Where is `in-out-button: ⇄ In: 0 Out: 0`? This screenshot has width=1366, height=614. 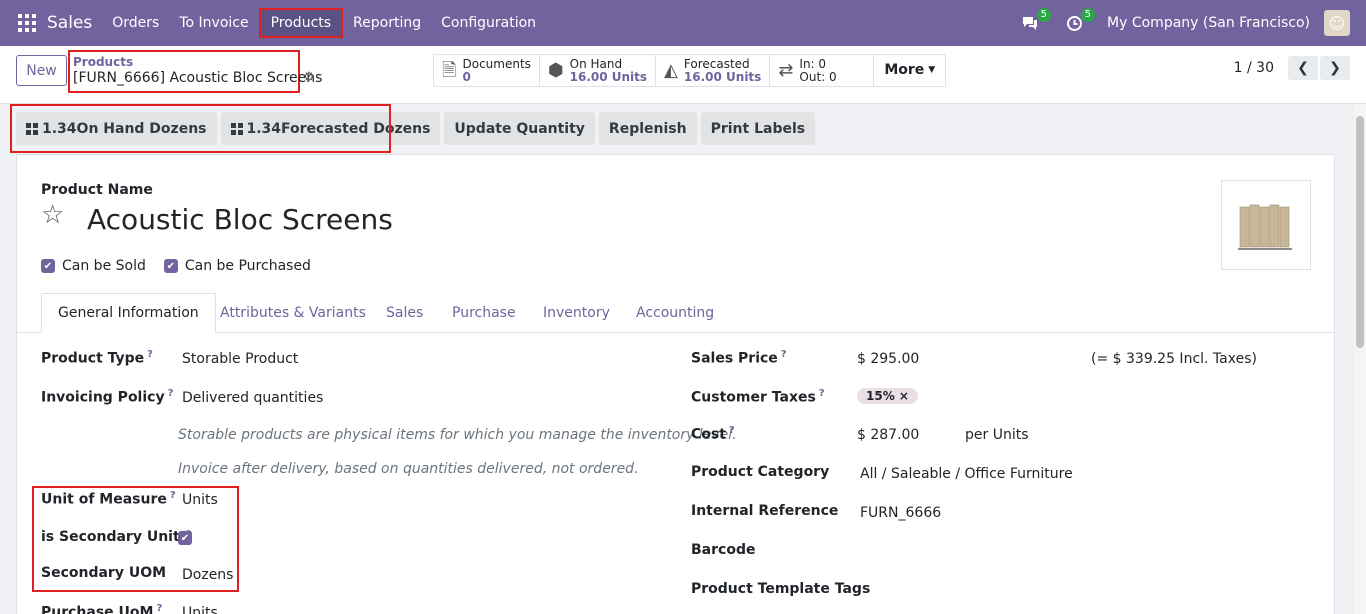
in-out-button: ⇄ In: 0 Out: 0 is located at coordinates (822, 70).